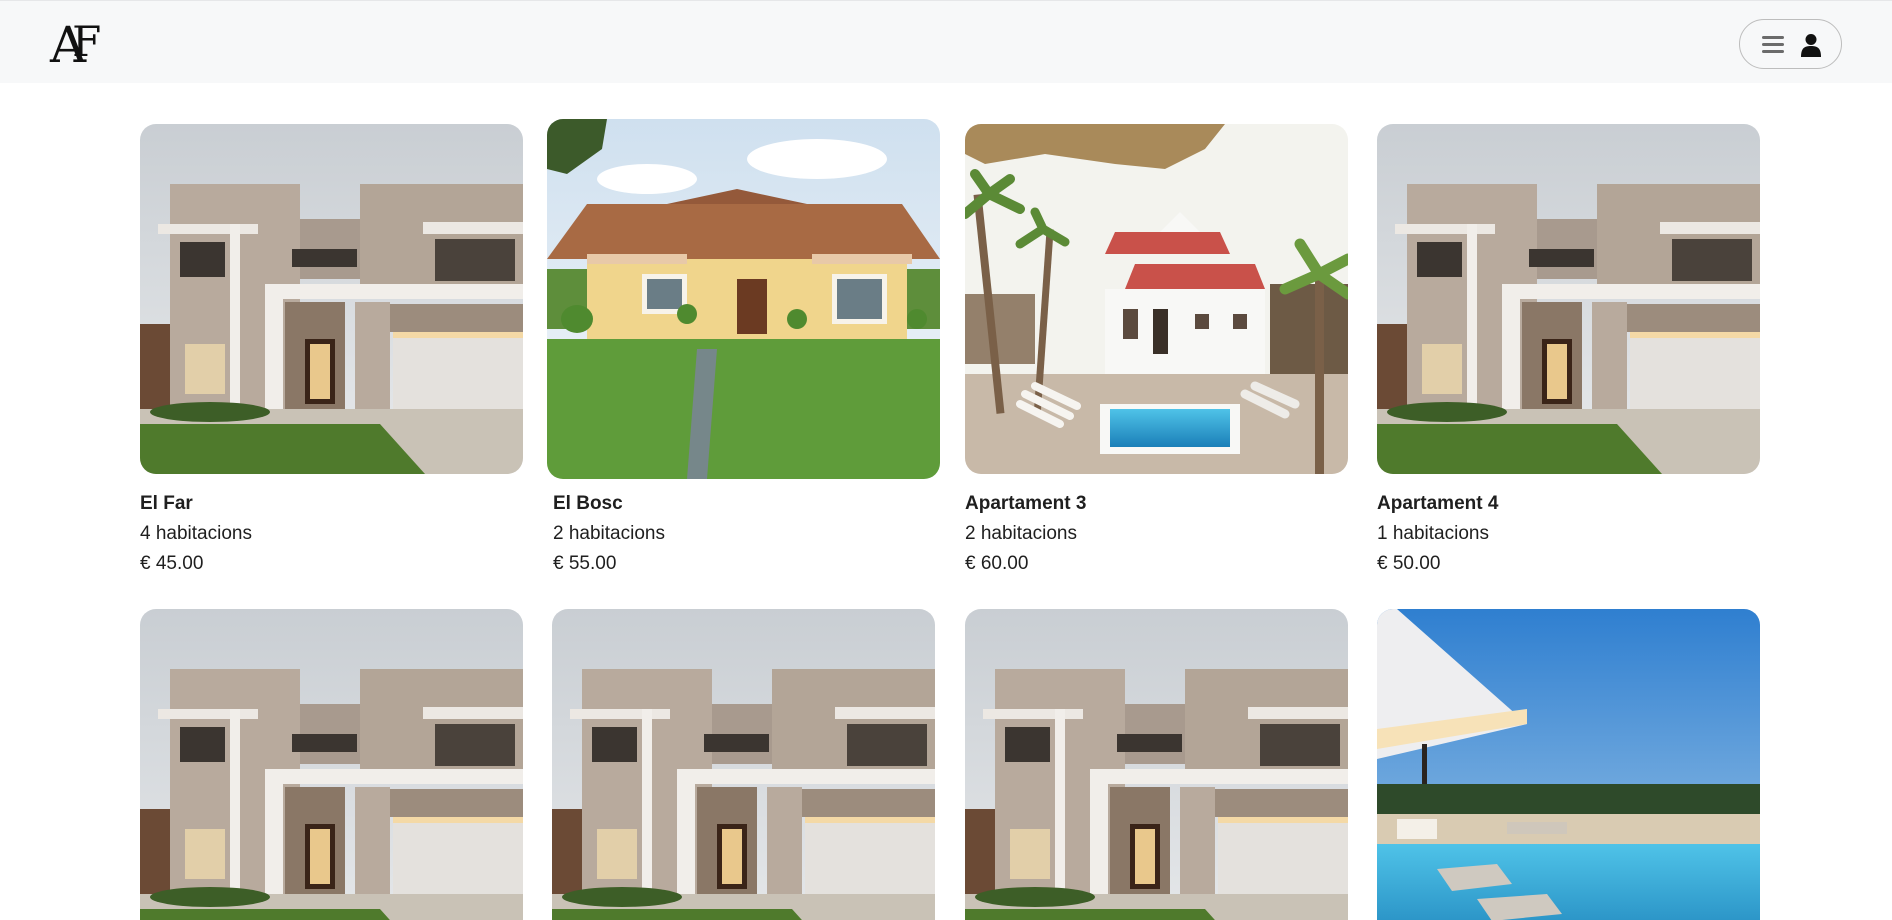 The height and width of the screenshot is (920, 1892). Describe the element at coordinates (1433, 533) in the screenshot. I see `listing-rooms: 1 habitacions` at that location.